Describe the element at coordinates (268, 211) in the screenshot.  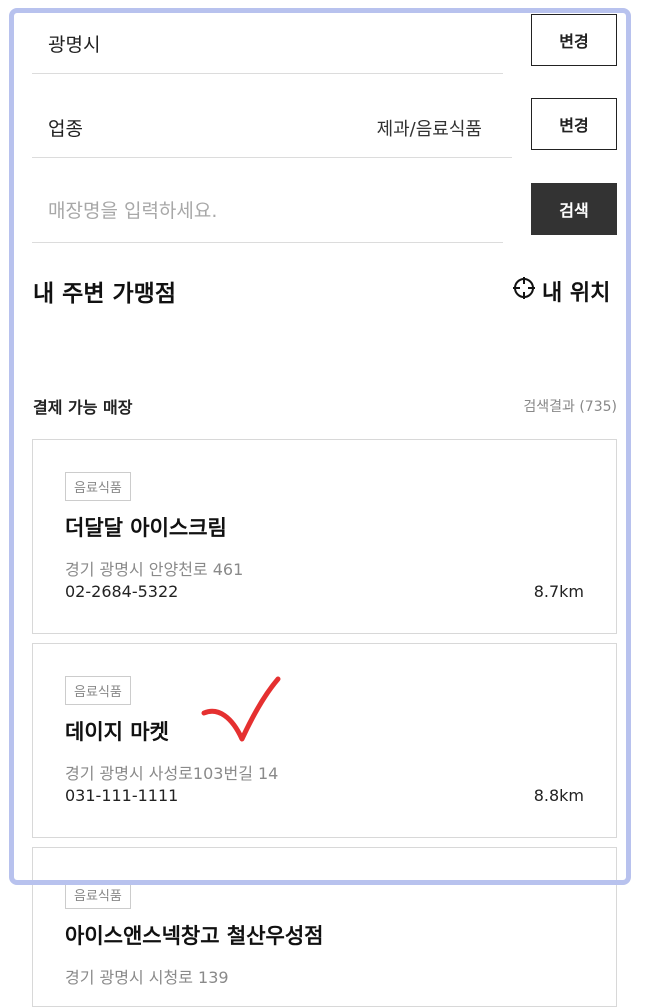
I see `store-search-input` at that location.